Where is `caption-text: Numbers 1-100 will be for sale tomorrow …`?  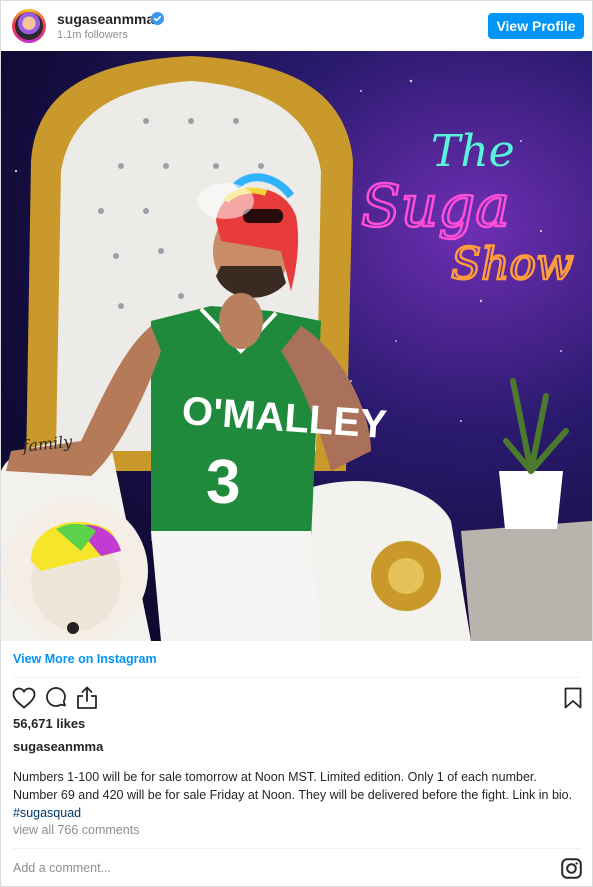 caption-text: Numbers 1-100 will be for sale tomorrow … is located at coordinates (293, 786).